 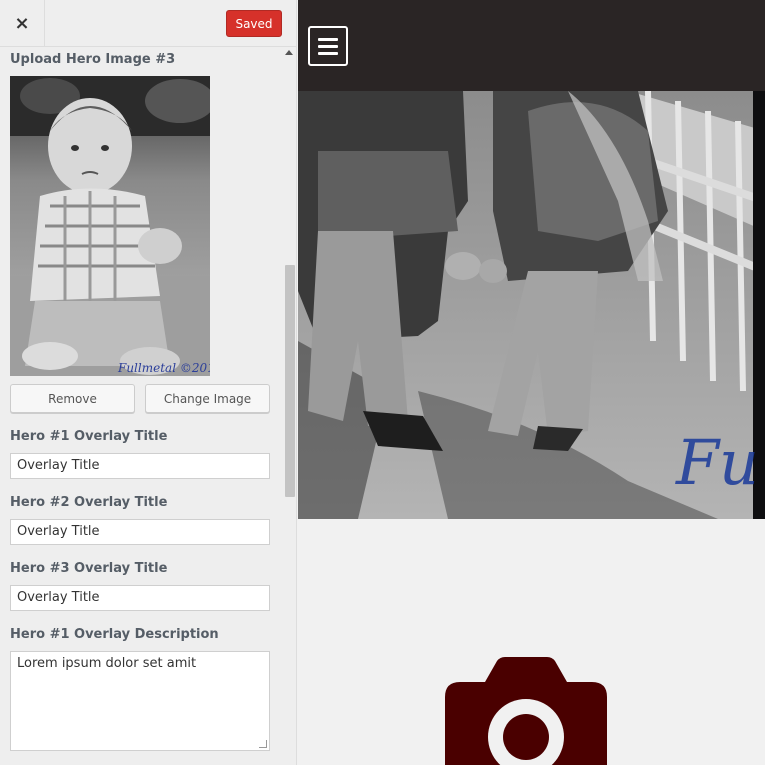 What do you see at coordinates (263, 744) in the screenshot?
I see `resize-handle-icon` at bounding box center [263, 744].